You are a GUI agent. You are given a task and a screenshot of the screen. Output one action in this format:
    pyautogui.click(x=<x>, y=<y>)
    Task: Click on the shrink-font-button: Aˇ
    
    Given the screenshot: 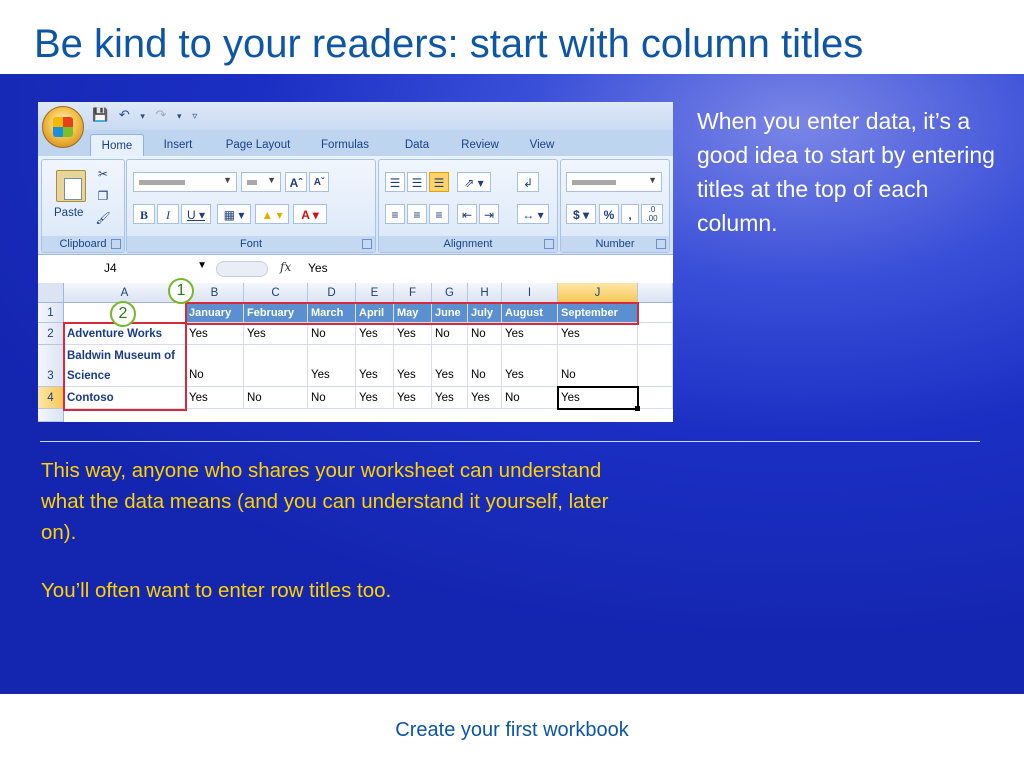 What is the action you would take?
    pyautogui.click(x=319, y=182)
    